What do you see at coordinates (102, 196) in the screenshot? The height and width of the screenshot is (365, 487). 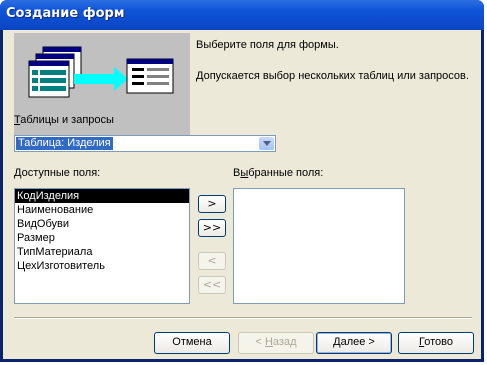 I see `list-item: КодИзделия` at bounding box center [102, 196].